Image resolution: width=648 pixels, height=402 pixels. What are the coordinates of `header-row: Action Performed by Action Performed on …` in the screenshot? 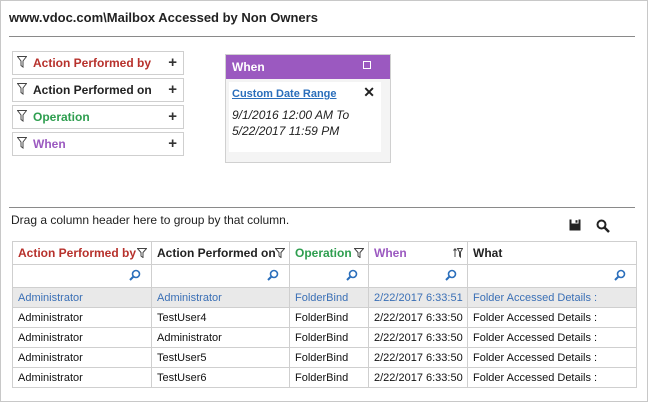 It's located at (324, 253).